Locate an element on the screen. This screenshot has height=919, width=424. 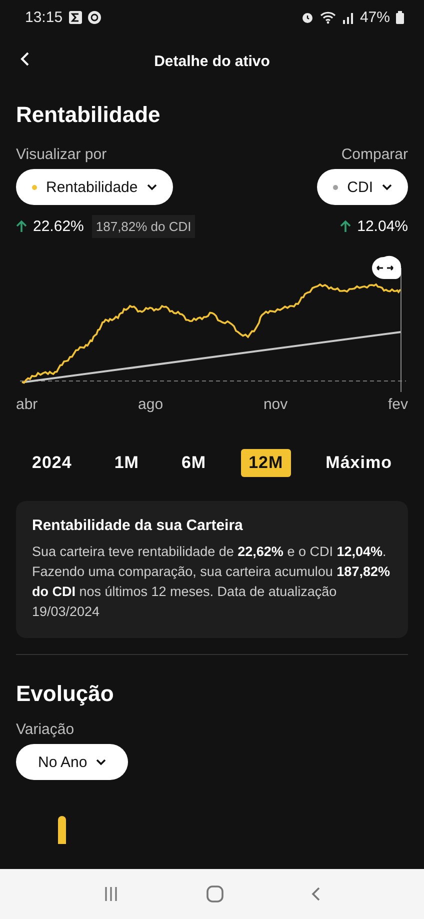
variation-dropdown: No Ano is located at coordinates (72, 762).